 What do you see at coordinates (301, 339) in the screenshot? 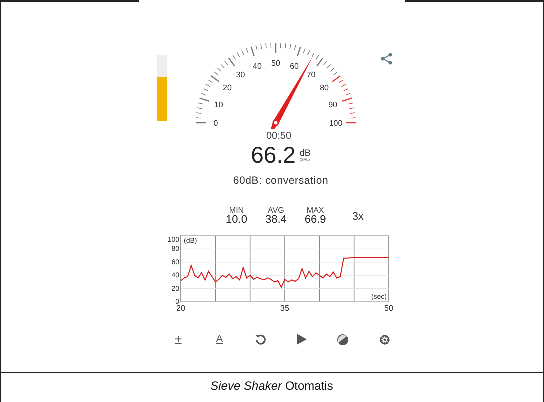
I see `play-icon` at bounding box center [301, 339].